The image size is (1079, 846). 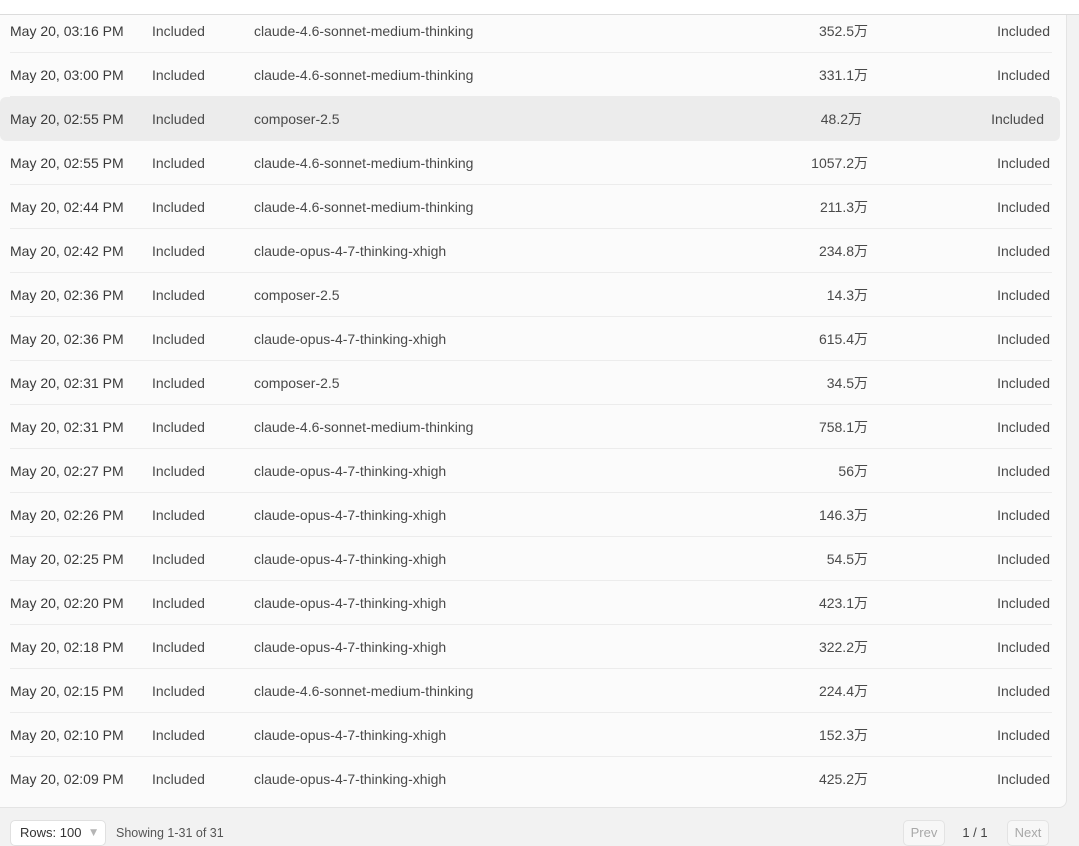 What do you see at coordinates (67, 471) in the screenshot?
I see `row-date: May 20, 02:27 PM` at bounding box center [67, 471].